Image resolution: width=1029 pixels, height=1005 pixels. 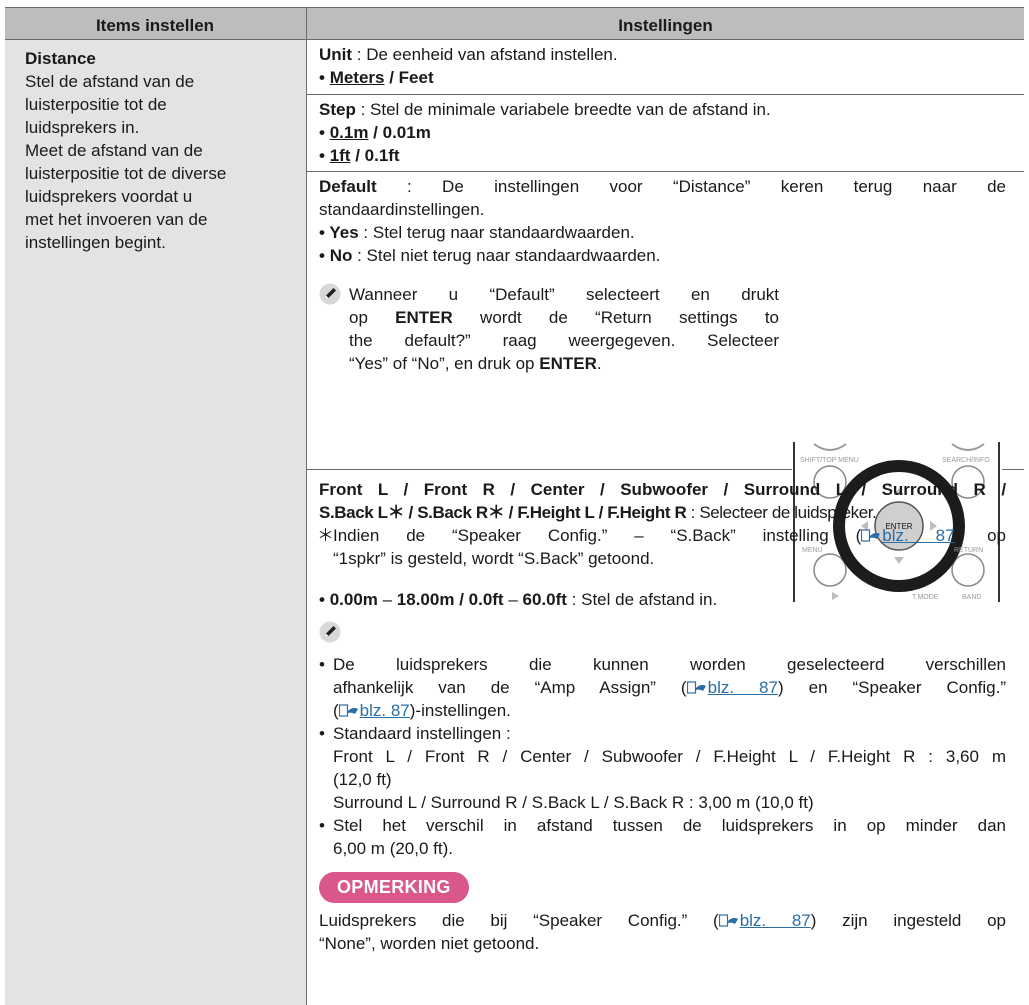 What do you see at coordinates (422, 710) in the screenshot?
I see `note-1c: (blz. 87)-instellingen.` at bounding box center [422, 710].